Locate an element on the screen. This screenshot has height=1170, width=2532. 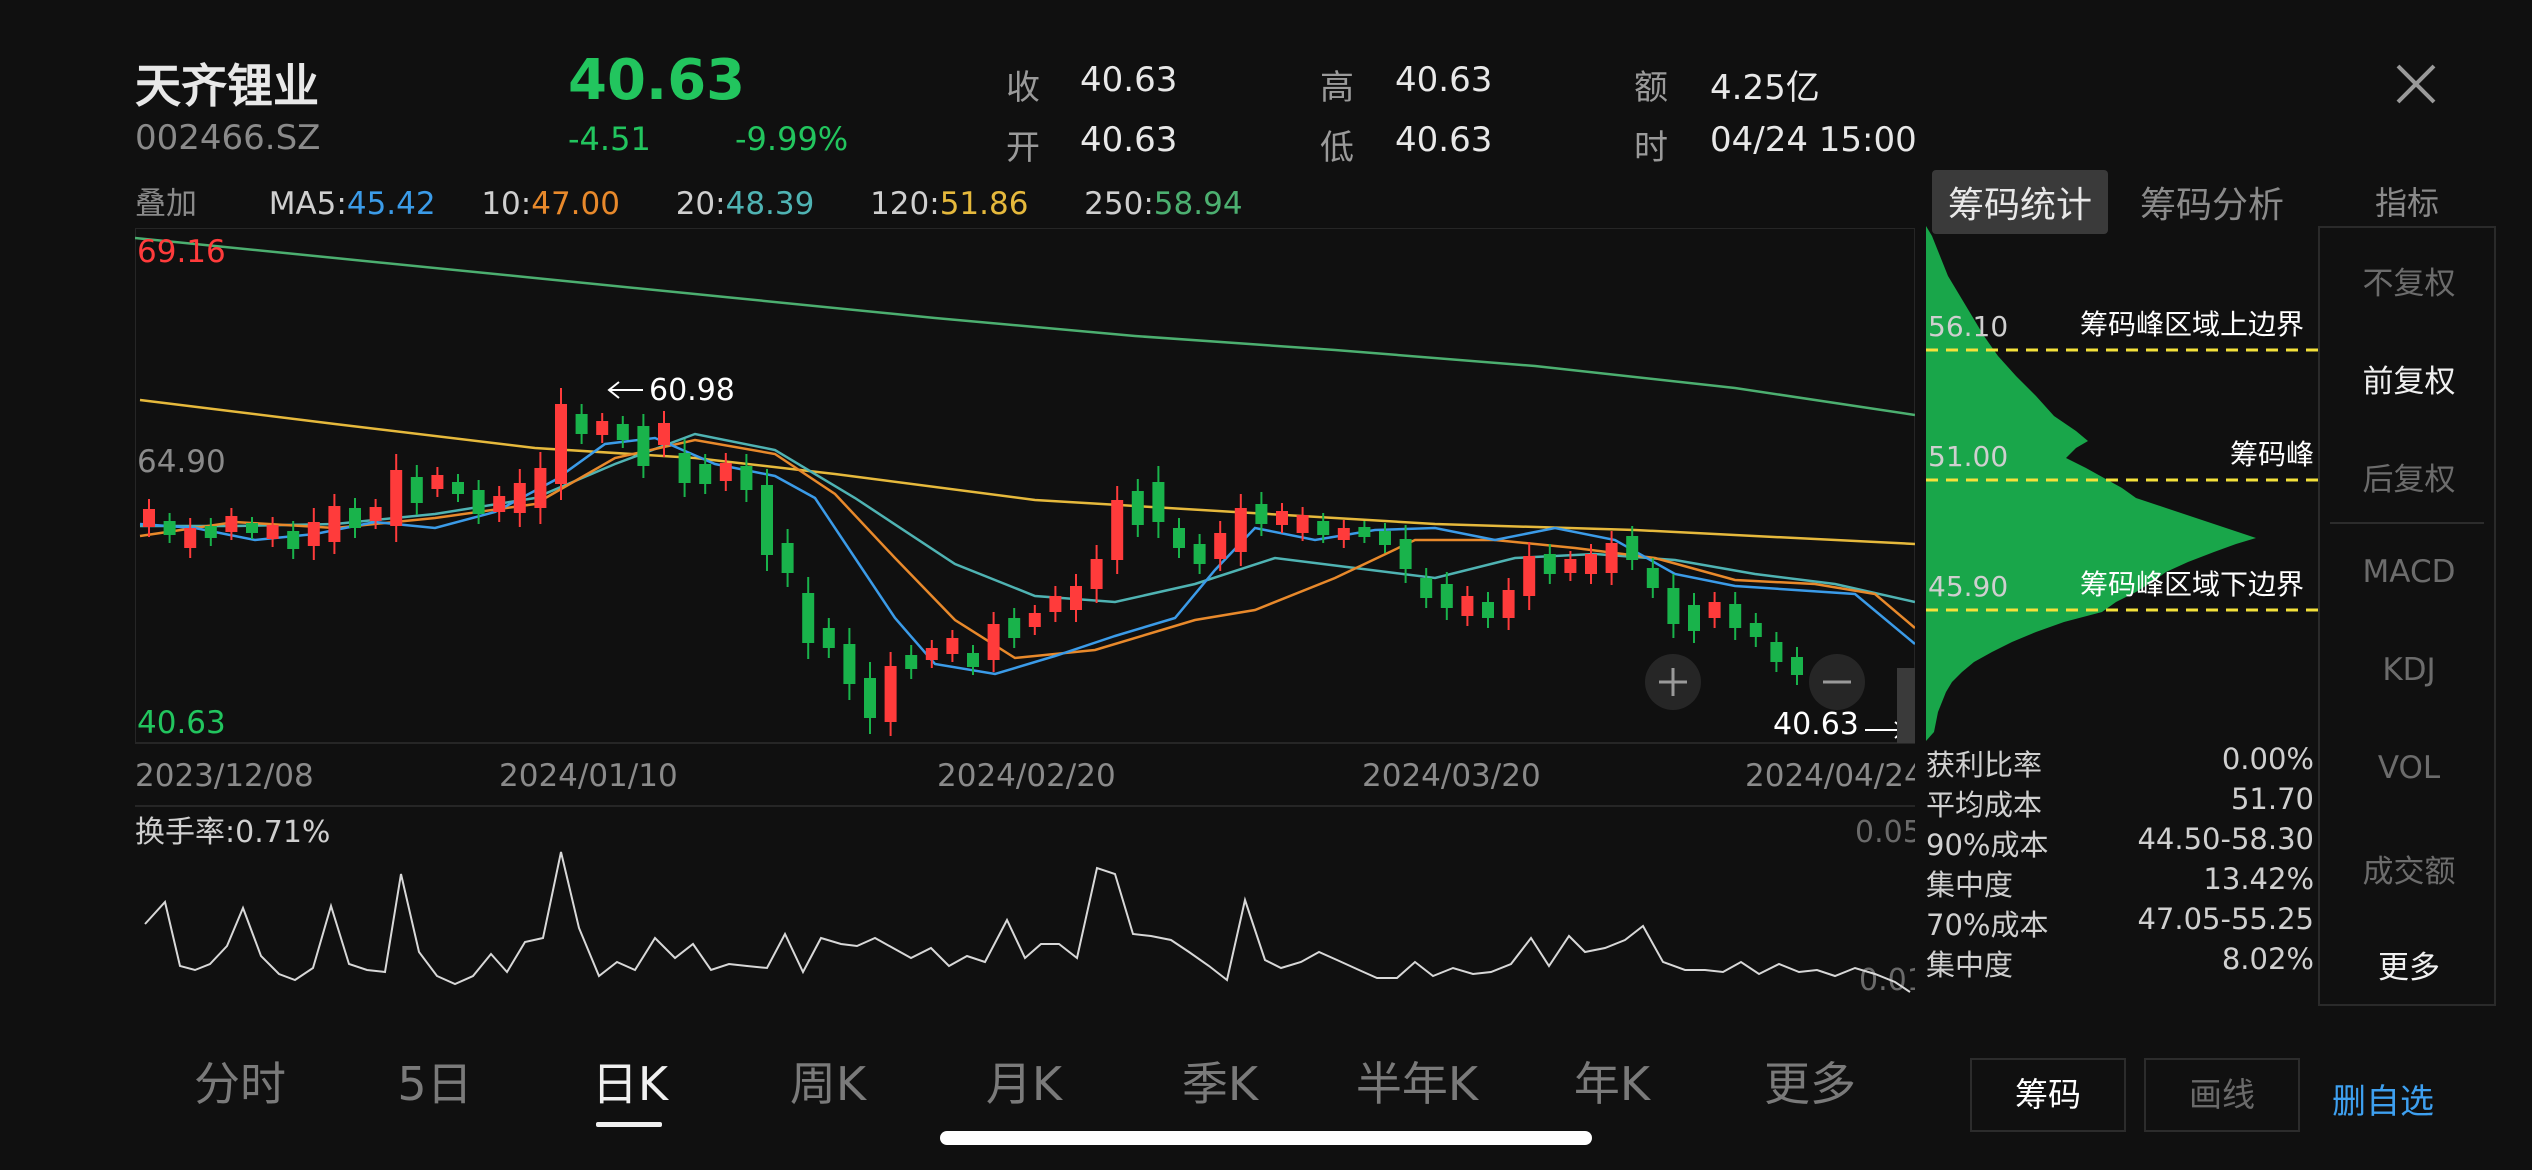
ma5-label: MA5 is located at coordinates (302, 204).